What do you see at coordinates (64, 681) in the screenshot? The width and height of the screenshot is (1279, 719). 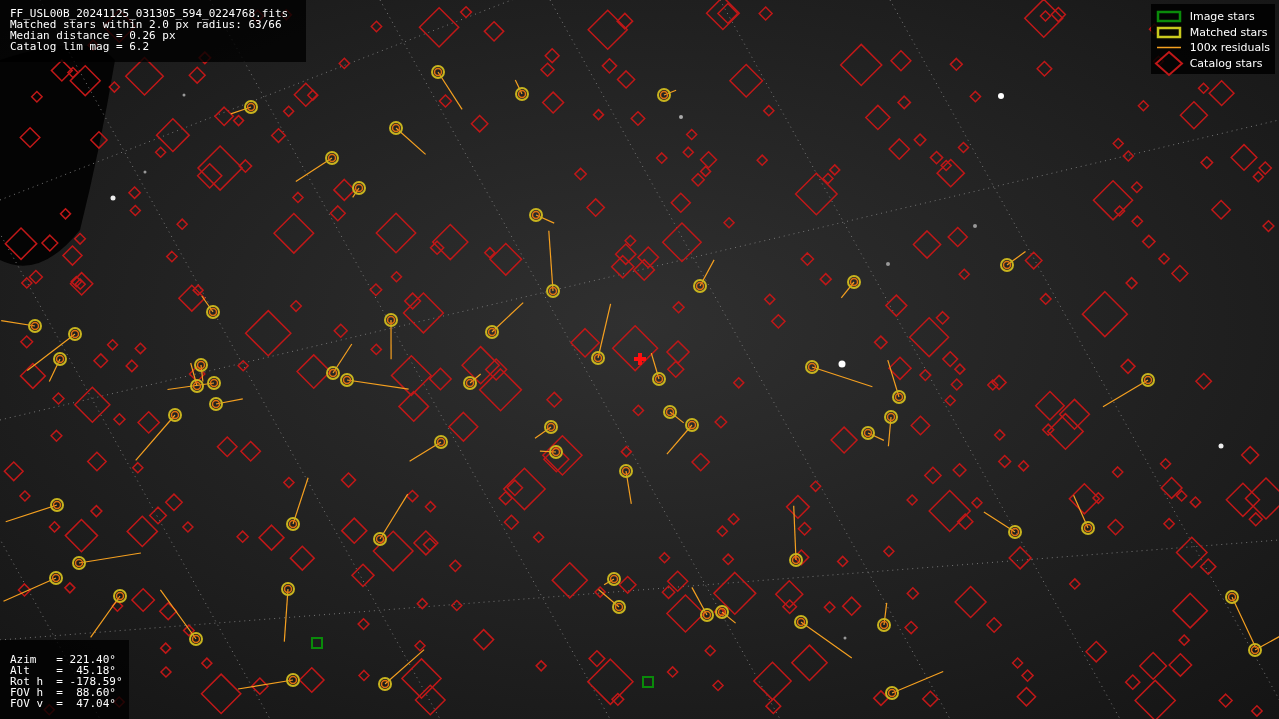 I see `info-text: Rot h = -178.59°` at bounding box center [64, 681].